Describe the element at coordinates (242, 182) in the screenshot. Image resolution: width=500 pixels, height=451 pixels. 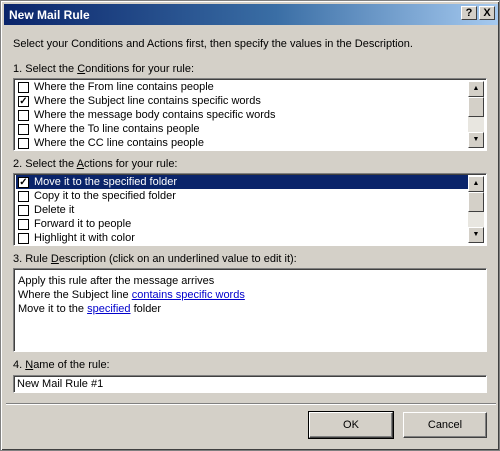
I see `action-item: ✓ Move it to the specified folder` at that location.